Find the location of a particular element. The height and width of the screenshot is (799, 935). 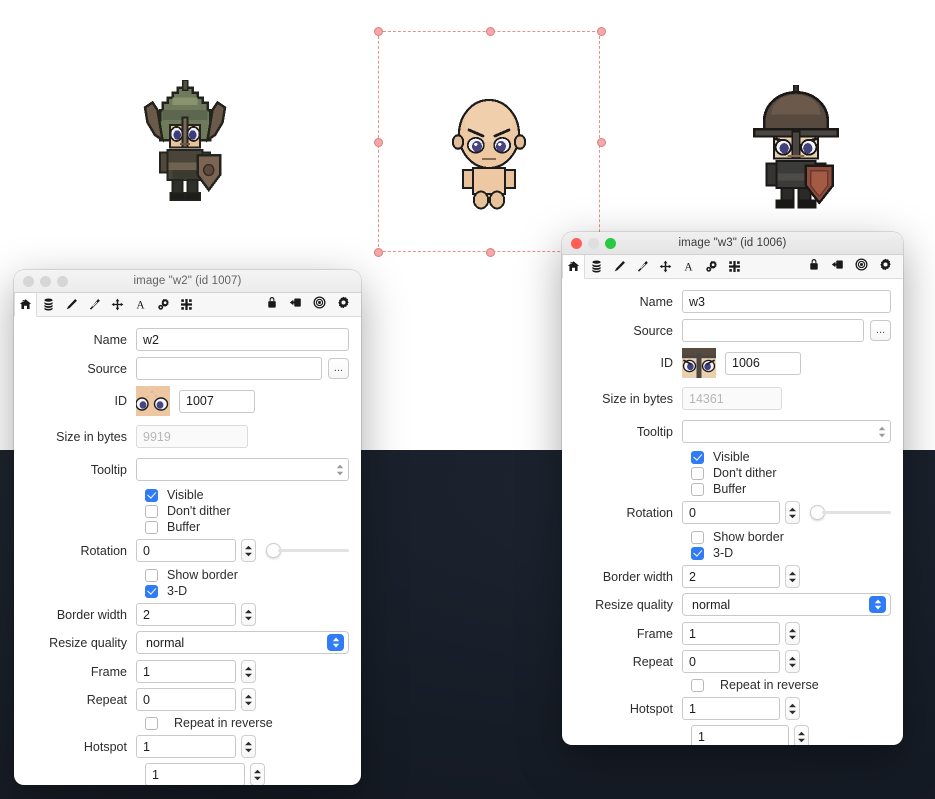

text-a-icon: A is located at coordinates (688, 266).